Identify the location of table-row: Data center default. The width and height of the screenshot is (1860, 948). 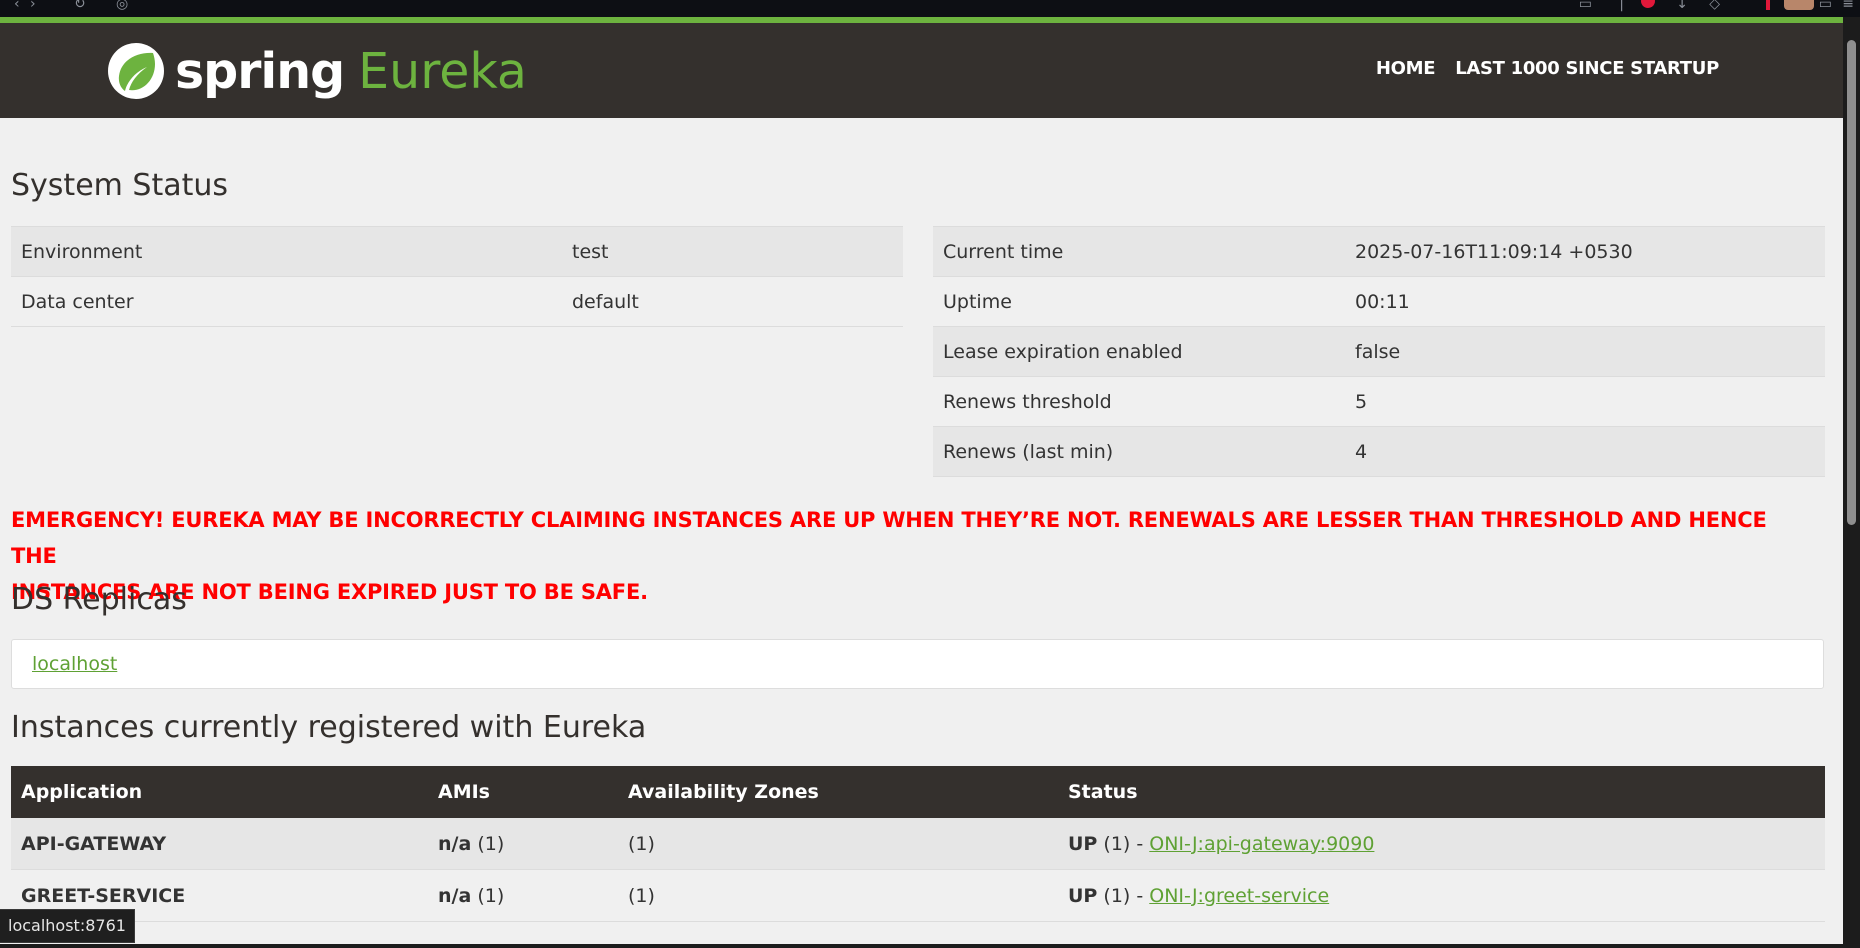
(457, 301).